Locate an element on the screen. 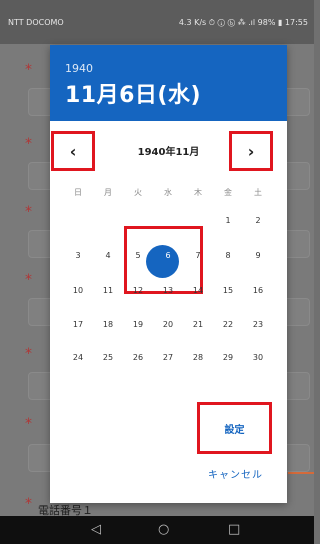 The width and height of the screenshot is (320, 544). calendar-day: 13 is located at coordinates (168, 291).